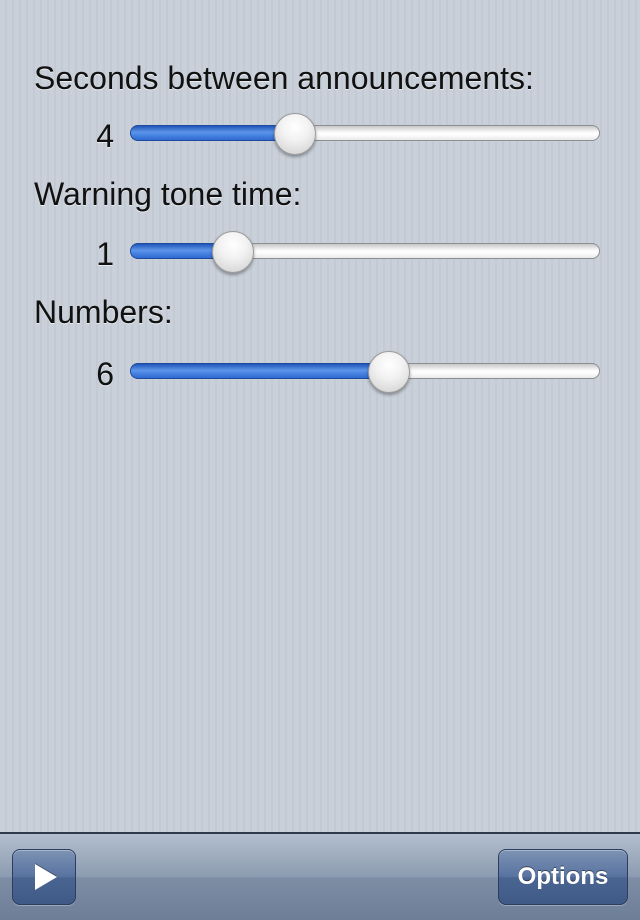 Image resolution: width=640 pixels, height=920 pixels. What do you see at coordinates (563, 877) in the screenshot?
I see `options-button: Options` at bounding box center [563, 877].